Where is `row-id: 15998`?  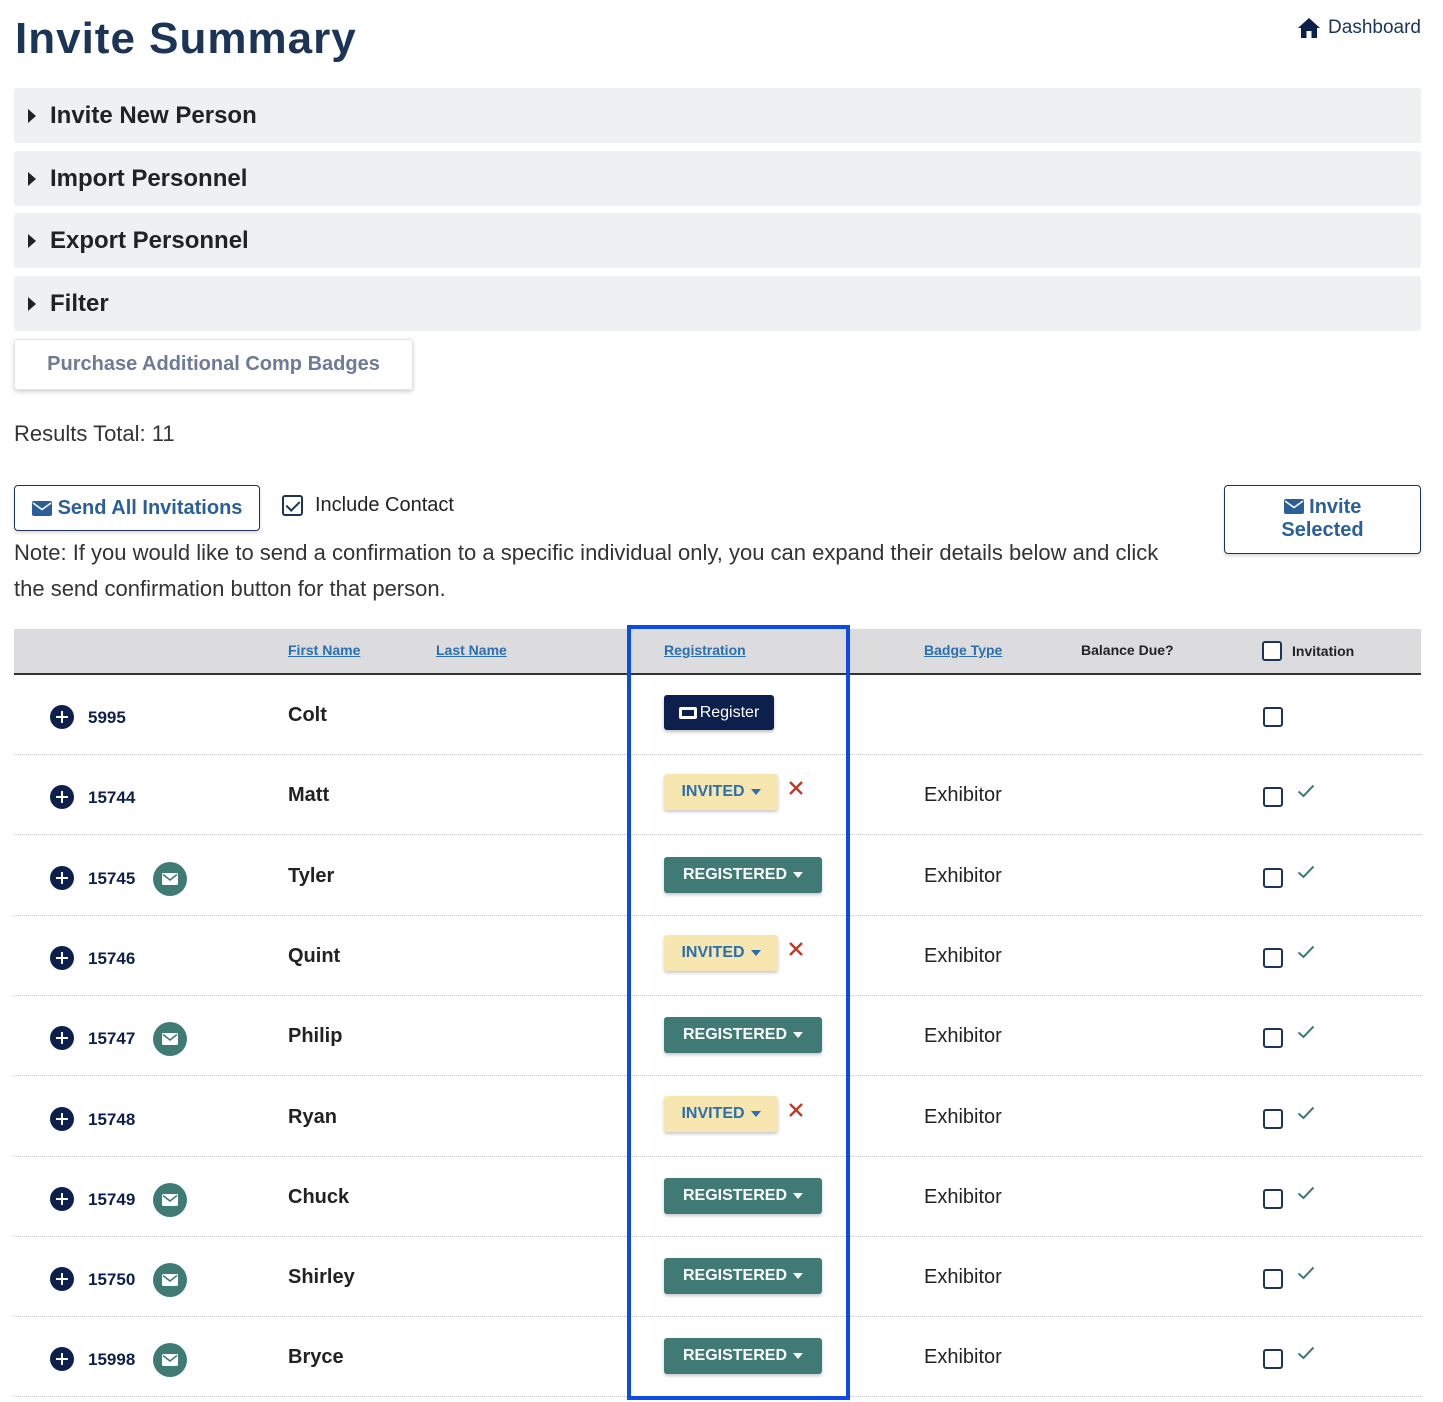 row-id: 15998 is located at coordinates (112, 1360).